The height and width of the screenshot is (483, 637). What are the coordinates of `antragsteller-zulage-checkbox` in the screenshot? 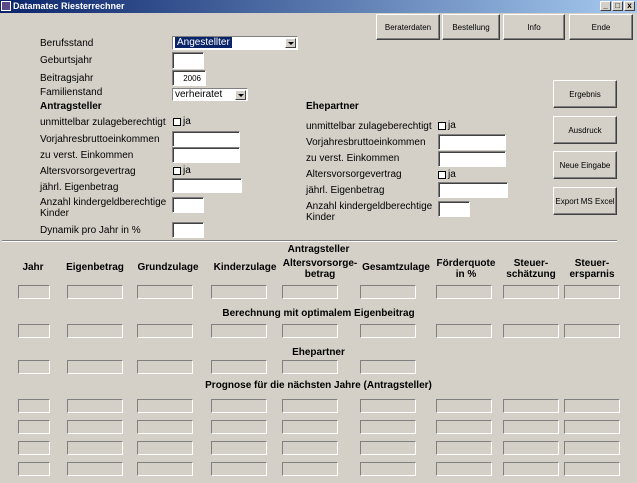 It's located at (177, 122).